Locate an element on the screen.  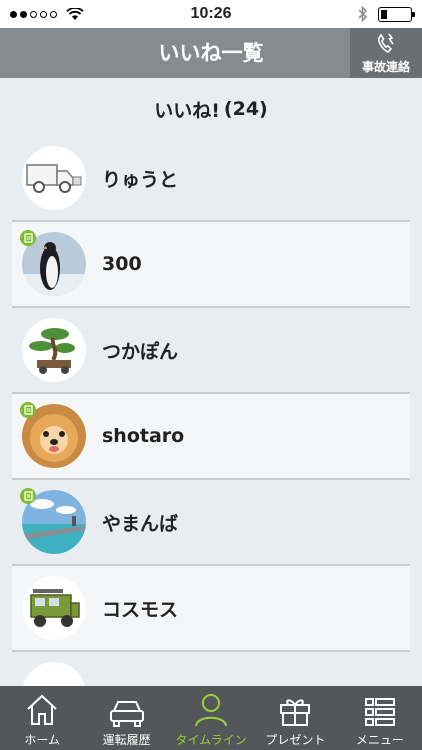
user-name: shotaro is located at coordinates (143, 436).